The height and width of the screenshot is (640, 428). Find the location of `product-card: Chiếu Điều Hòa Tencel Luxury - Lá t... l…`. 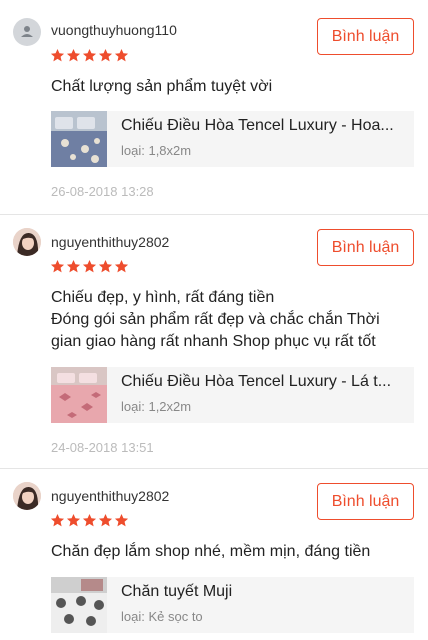

product-card: Chiếu Điều Hòa Tencel Luxury - Lá t... l… is located at coordinates (232, 395).